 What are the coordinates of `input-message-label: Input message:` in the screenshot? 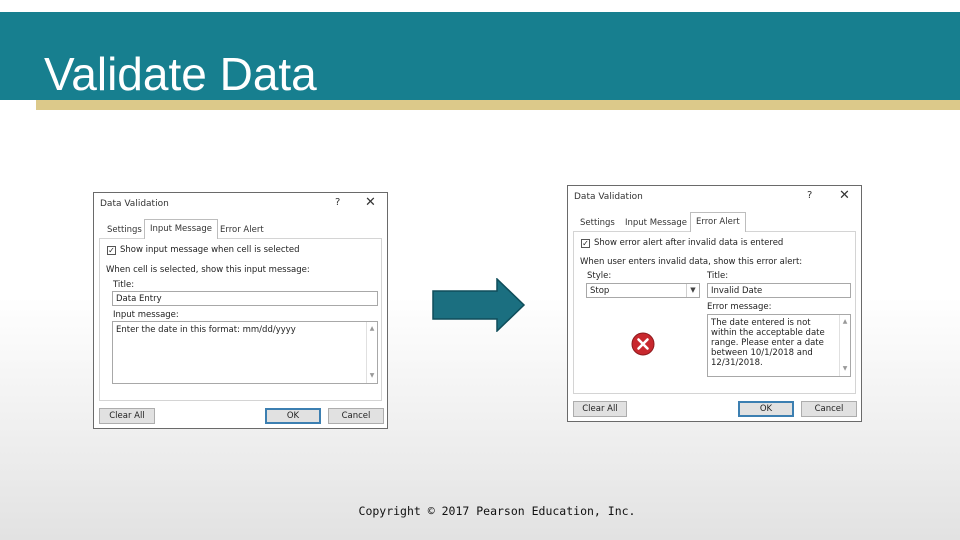 It's located at (146, 315).